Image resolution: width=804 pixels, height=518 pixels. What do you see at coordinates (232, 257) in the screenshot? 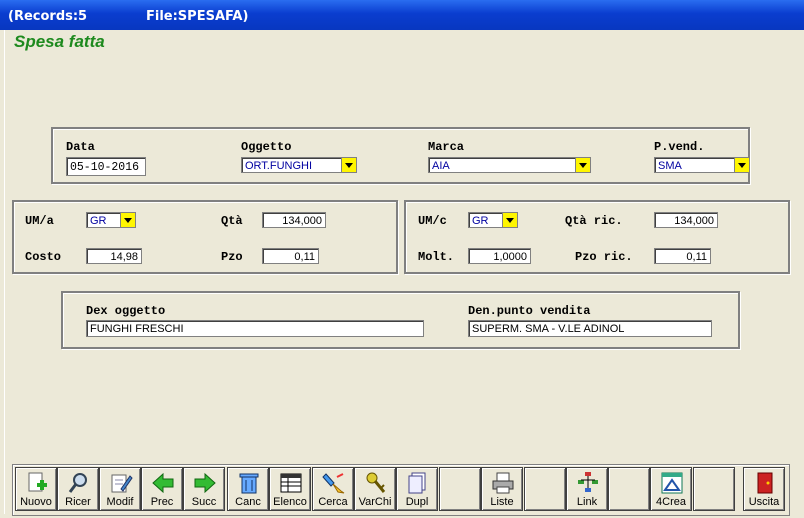
I see `pzo-label: Pzo` at bounding box center [232, 257].